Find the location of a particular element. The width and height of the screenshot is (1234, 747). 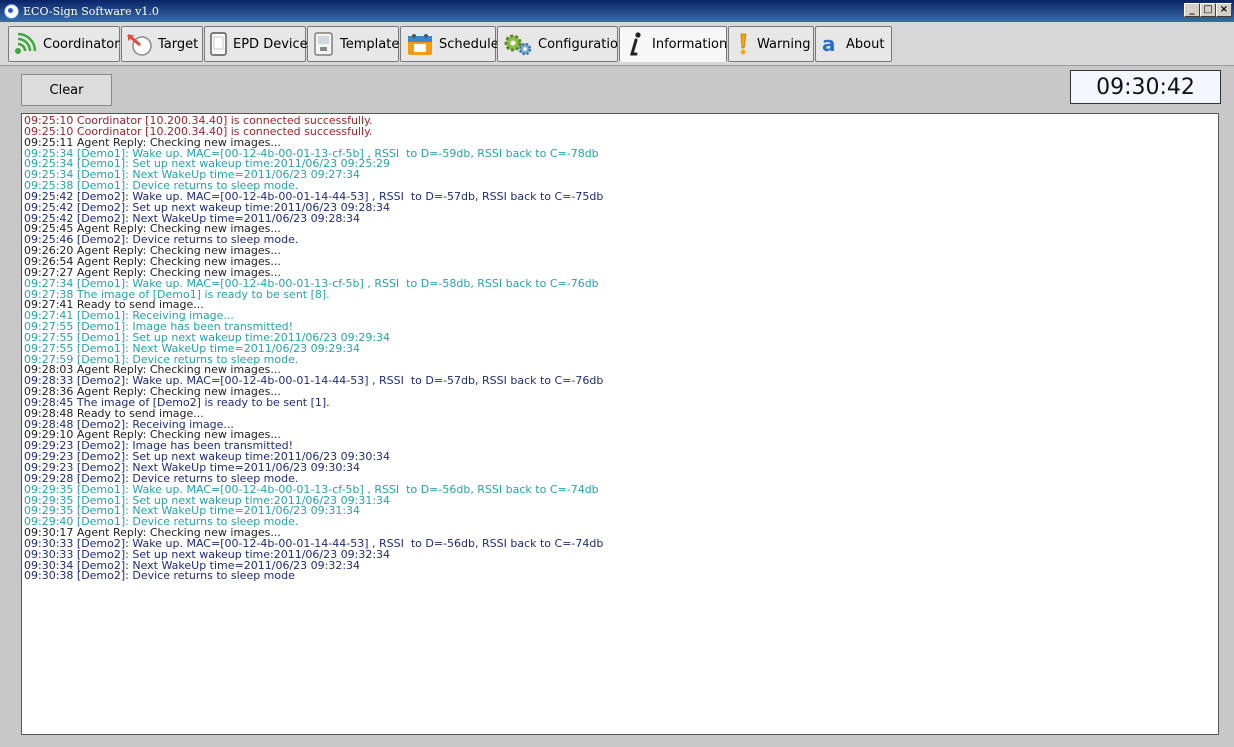

tab-epd-device: EPD Device is located at coordinates (256, 44).